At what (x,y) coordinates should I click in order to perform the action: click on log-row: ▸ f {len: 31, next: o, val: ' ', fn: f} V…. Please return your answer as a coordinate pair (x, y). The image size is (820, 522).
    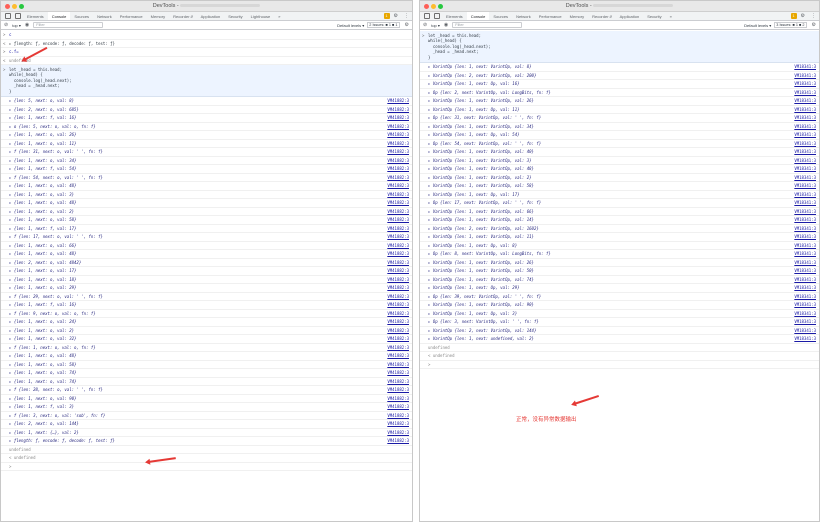
    Looking at the image, I should click on (206, 152).